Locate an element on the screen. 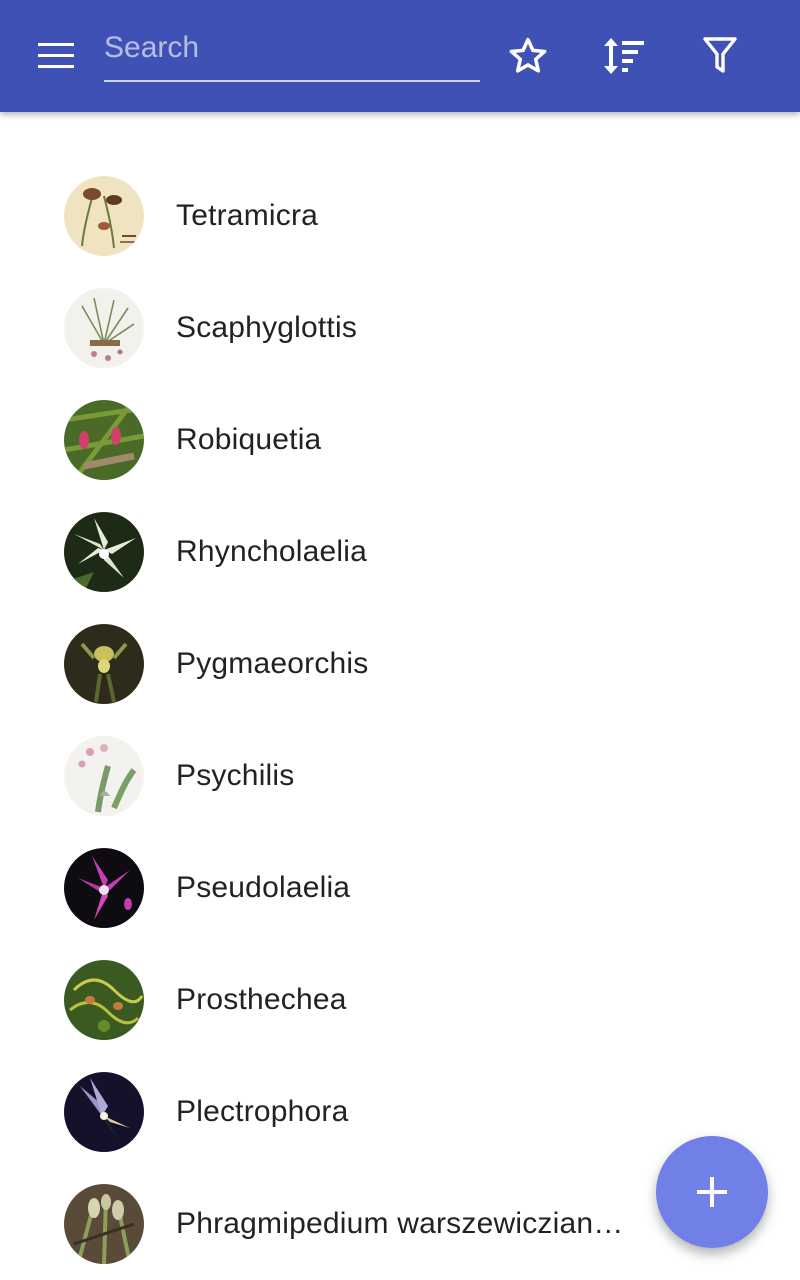 The height and width of the screenshot is (1280, 800). menu-icon is located at coordinates (56, 55).